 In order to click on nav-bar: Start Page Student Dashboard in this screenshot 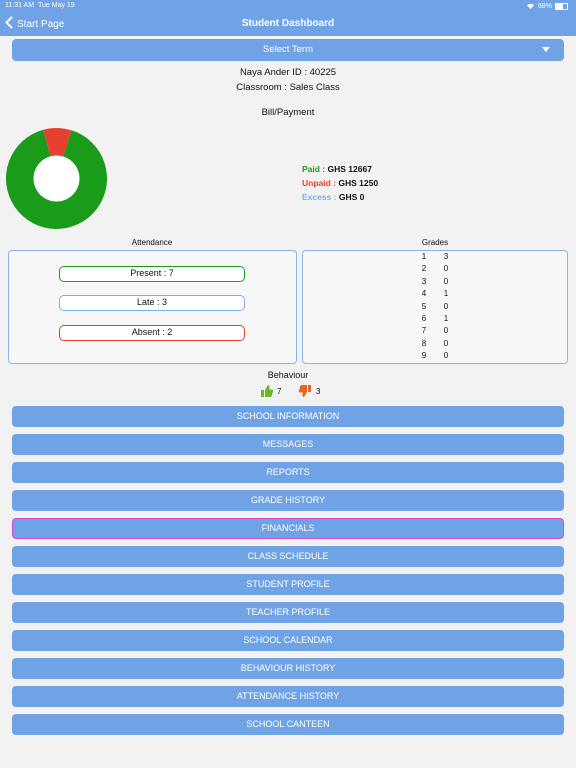, I will do `click(288, 24)`.